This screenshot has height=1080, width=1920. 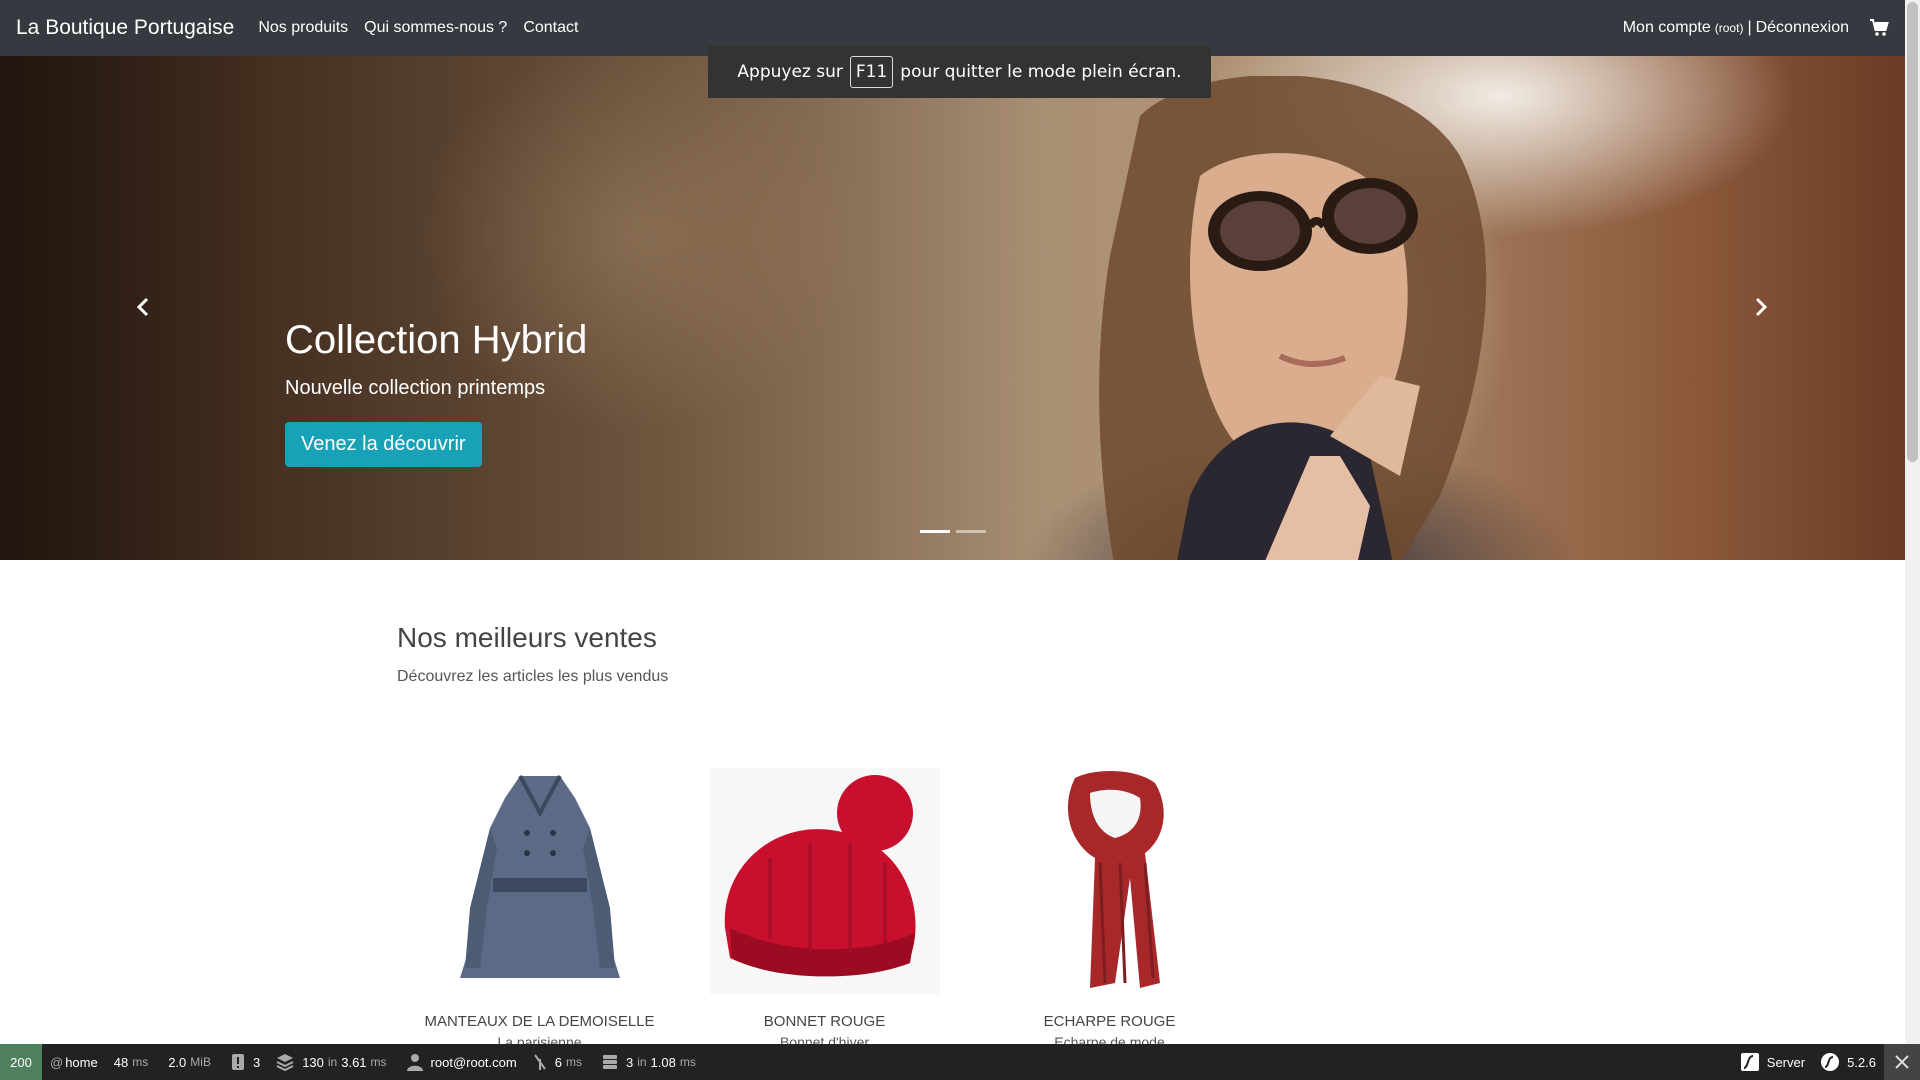 What do you see at coordinates (629, 1062) in the screenshot?
I see `db-count: 3` at bounding box center [629, 1062].